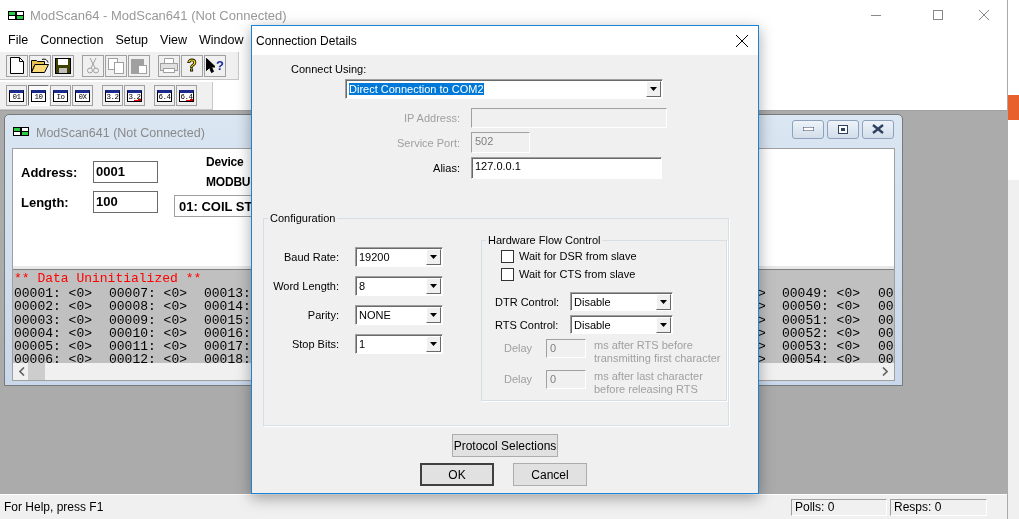 The height and width of the screenshot is (519, 1019). Describe the element at coordinates (139, 65) in the screenshot. I see `clipboard-icon` at that location.